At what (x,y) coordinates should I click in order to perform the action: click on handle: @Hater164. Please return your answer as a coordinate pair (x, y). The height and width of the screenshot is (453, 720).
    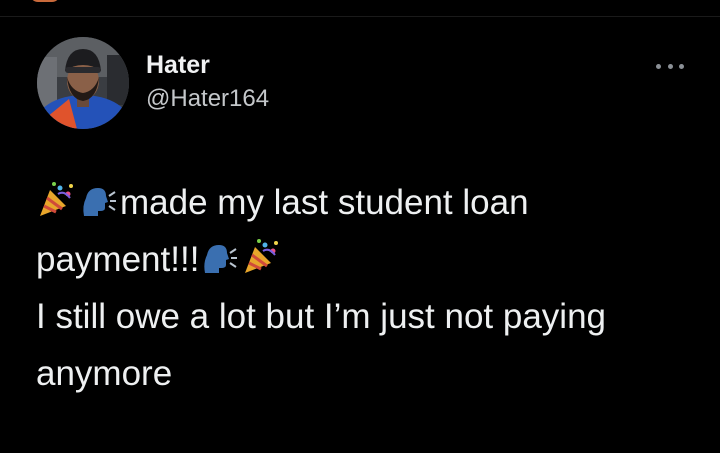
    Looking at the image, I should click on (207, 99).